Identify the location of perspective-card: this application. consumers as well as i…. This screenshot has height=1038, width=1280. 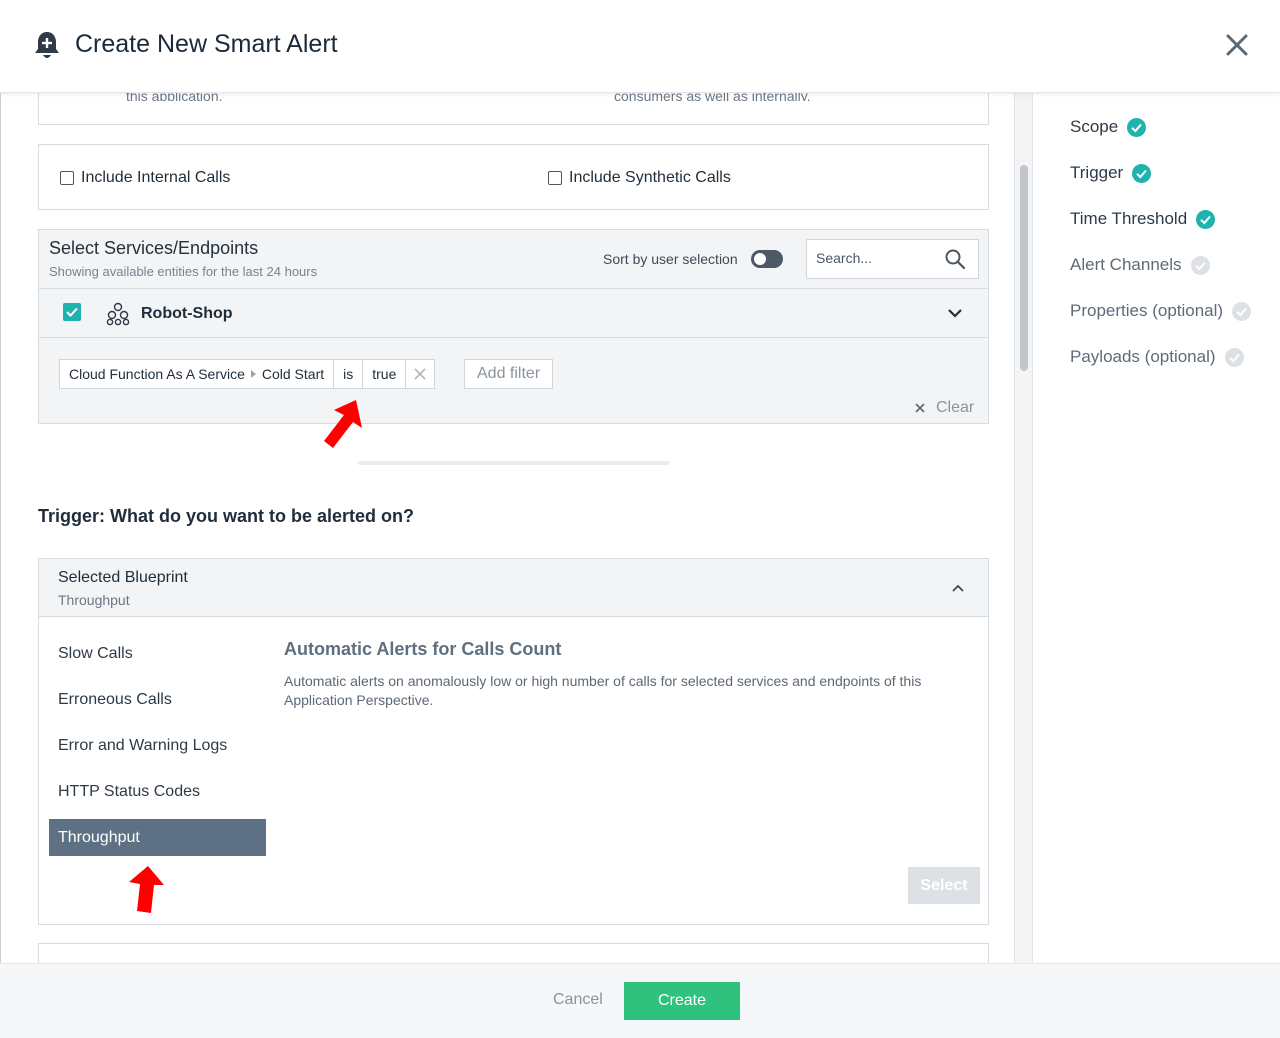
(513, 109).